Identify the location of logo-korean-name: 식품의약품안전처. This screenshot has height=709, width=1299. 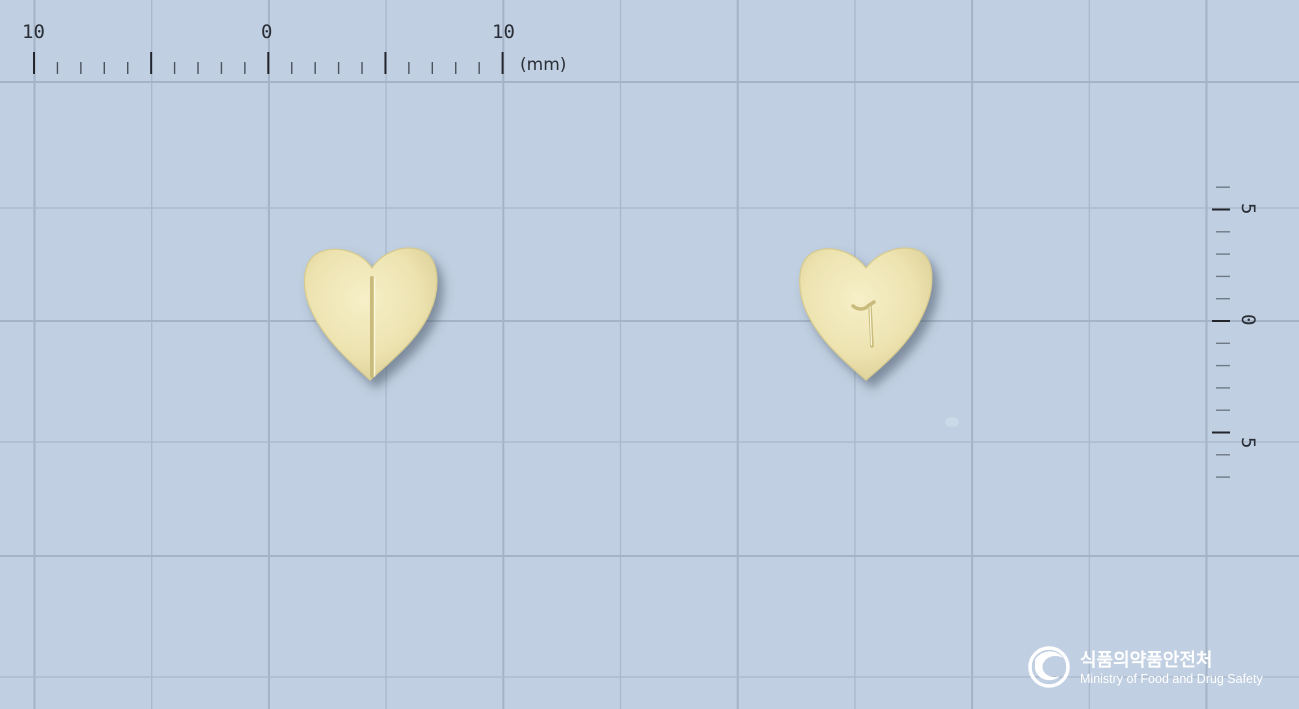
(1146, 660).